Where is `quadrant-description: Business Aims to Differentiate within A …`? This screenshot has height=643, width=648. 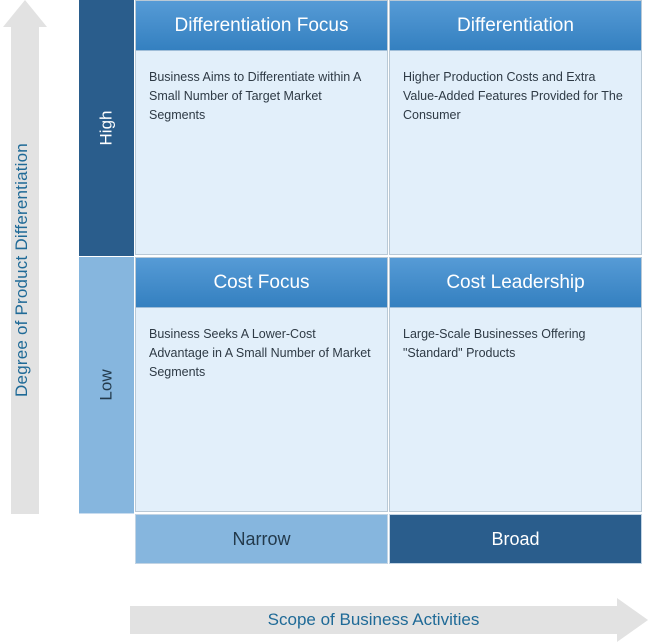
quadrant-description: Business Aims to Differentiate within A … is located at coordinates (255, 96).